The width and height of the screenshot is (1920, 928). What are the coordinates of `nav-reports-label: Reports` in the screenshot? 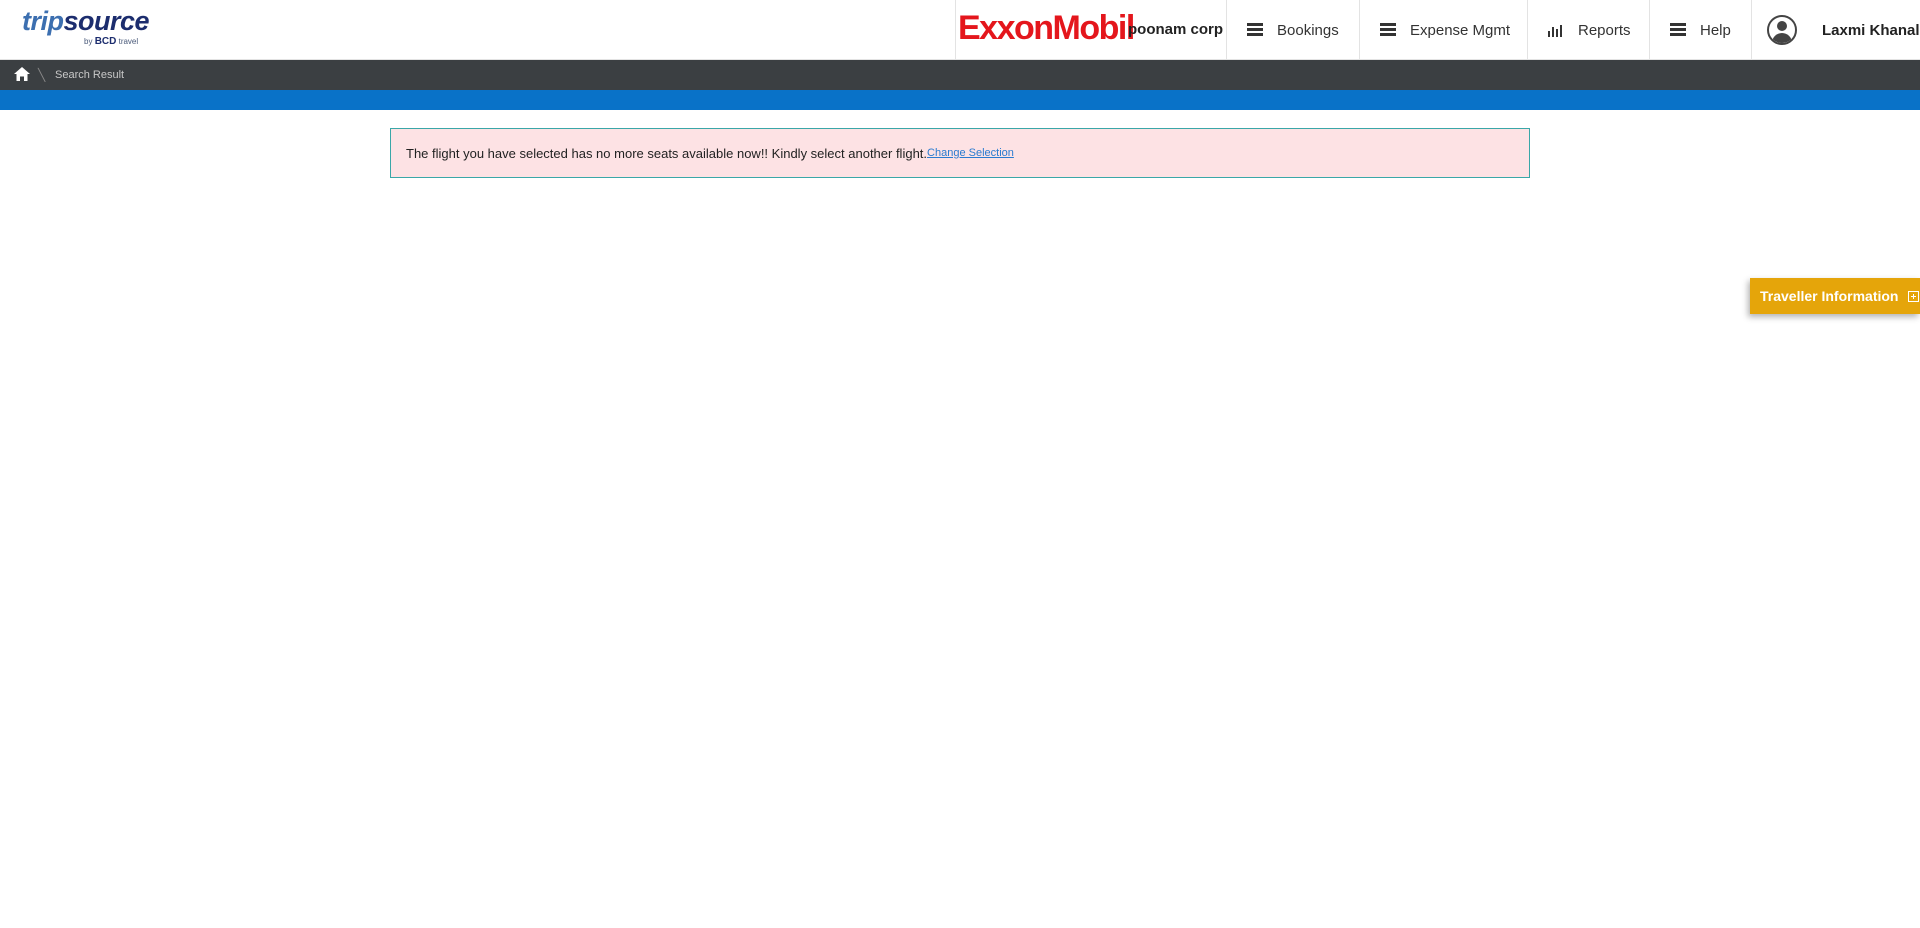 It's located at (1604, 30).